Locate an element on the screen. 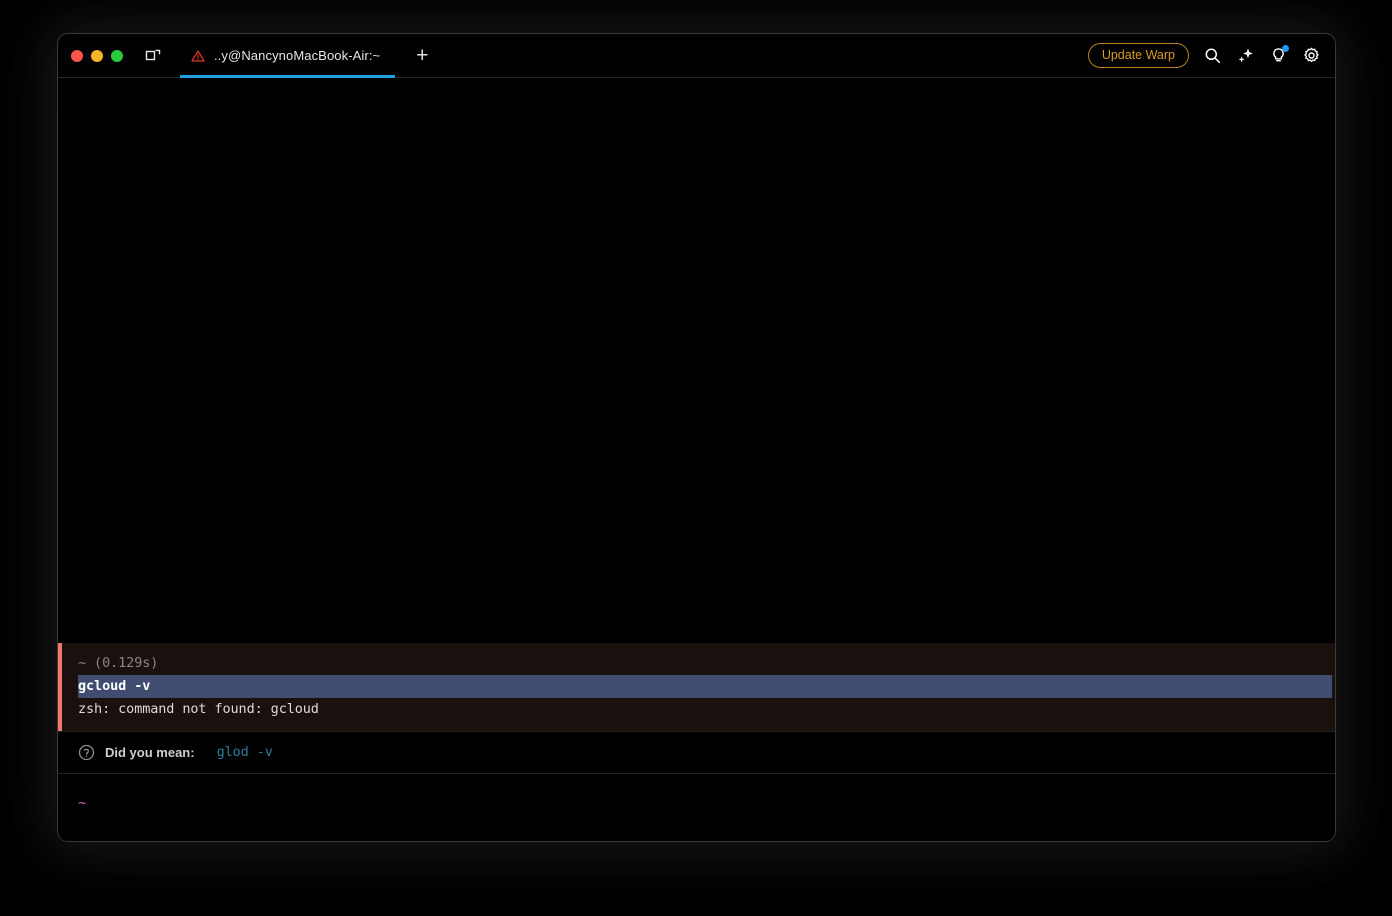 This screenshot has width=1392, height=916. shell-prompt-symbol: ~ is located at coordinates (82, 803).